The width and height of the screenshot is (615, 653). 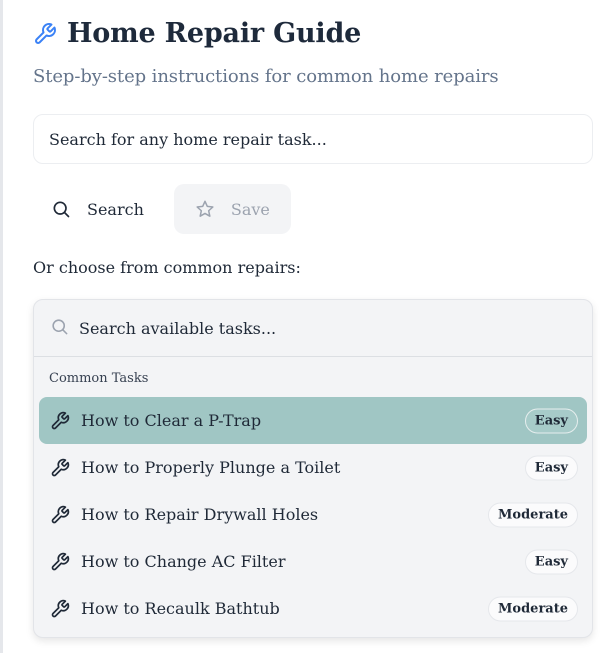 I want to click on save-button: Save, so click(x=232, y=209).